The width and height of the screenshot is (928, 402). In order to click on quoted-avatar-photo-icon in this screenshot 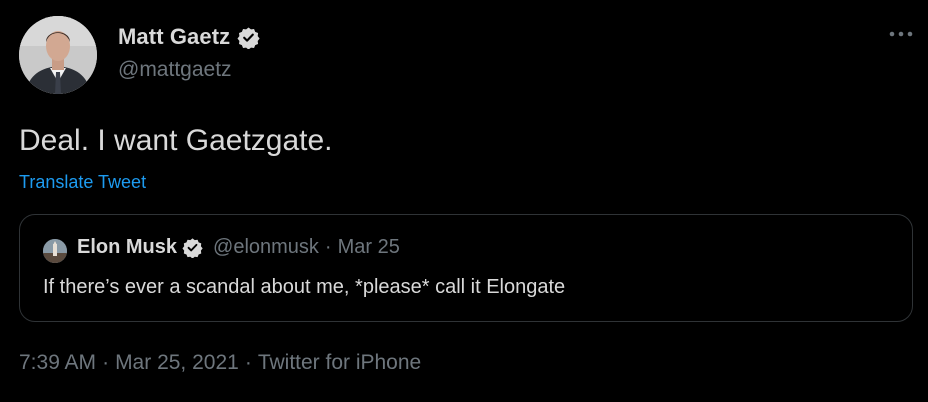, I will do `click(55, 251)`.